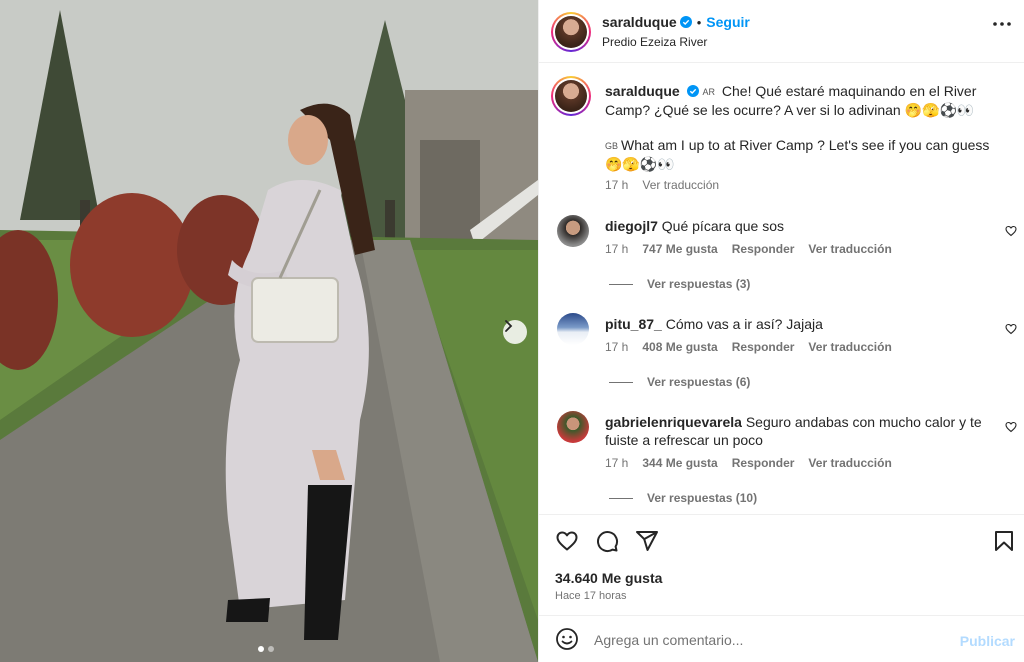 This screenshot has height=662, width=1024. I want to click on caption-avatar, so click(571, 96).